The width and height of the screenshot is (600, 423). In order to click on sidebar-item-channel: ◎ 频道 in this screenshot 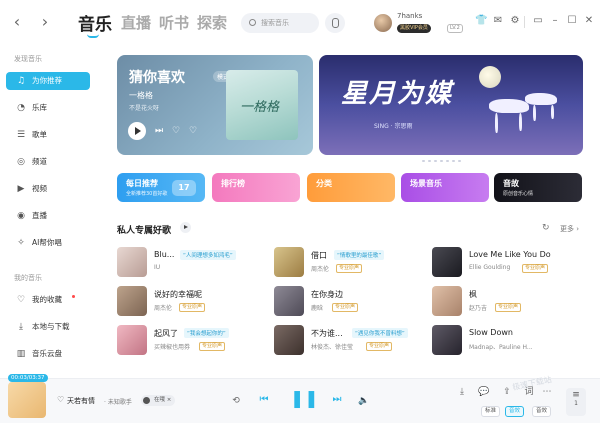, I will do `click(48, 162)`.